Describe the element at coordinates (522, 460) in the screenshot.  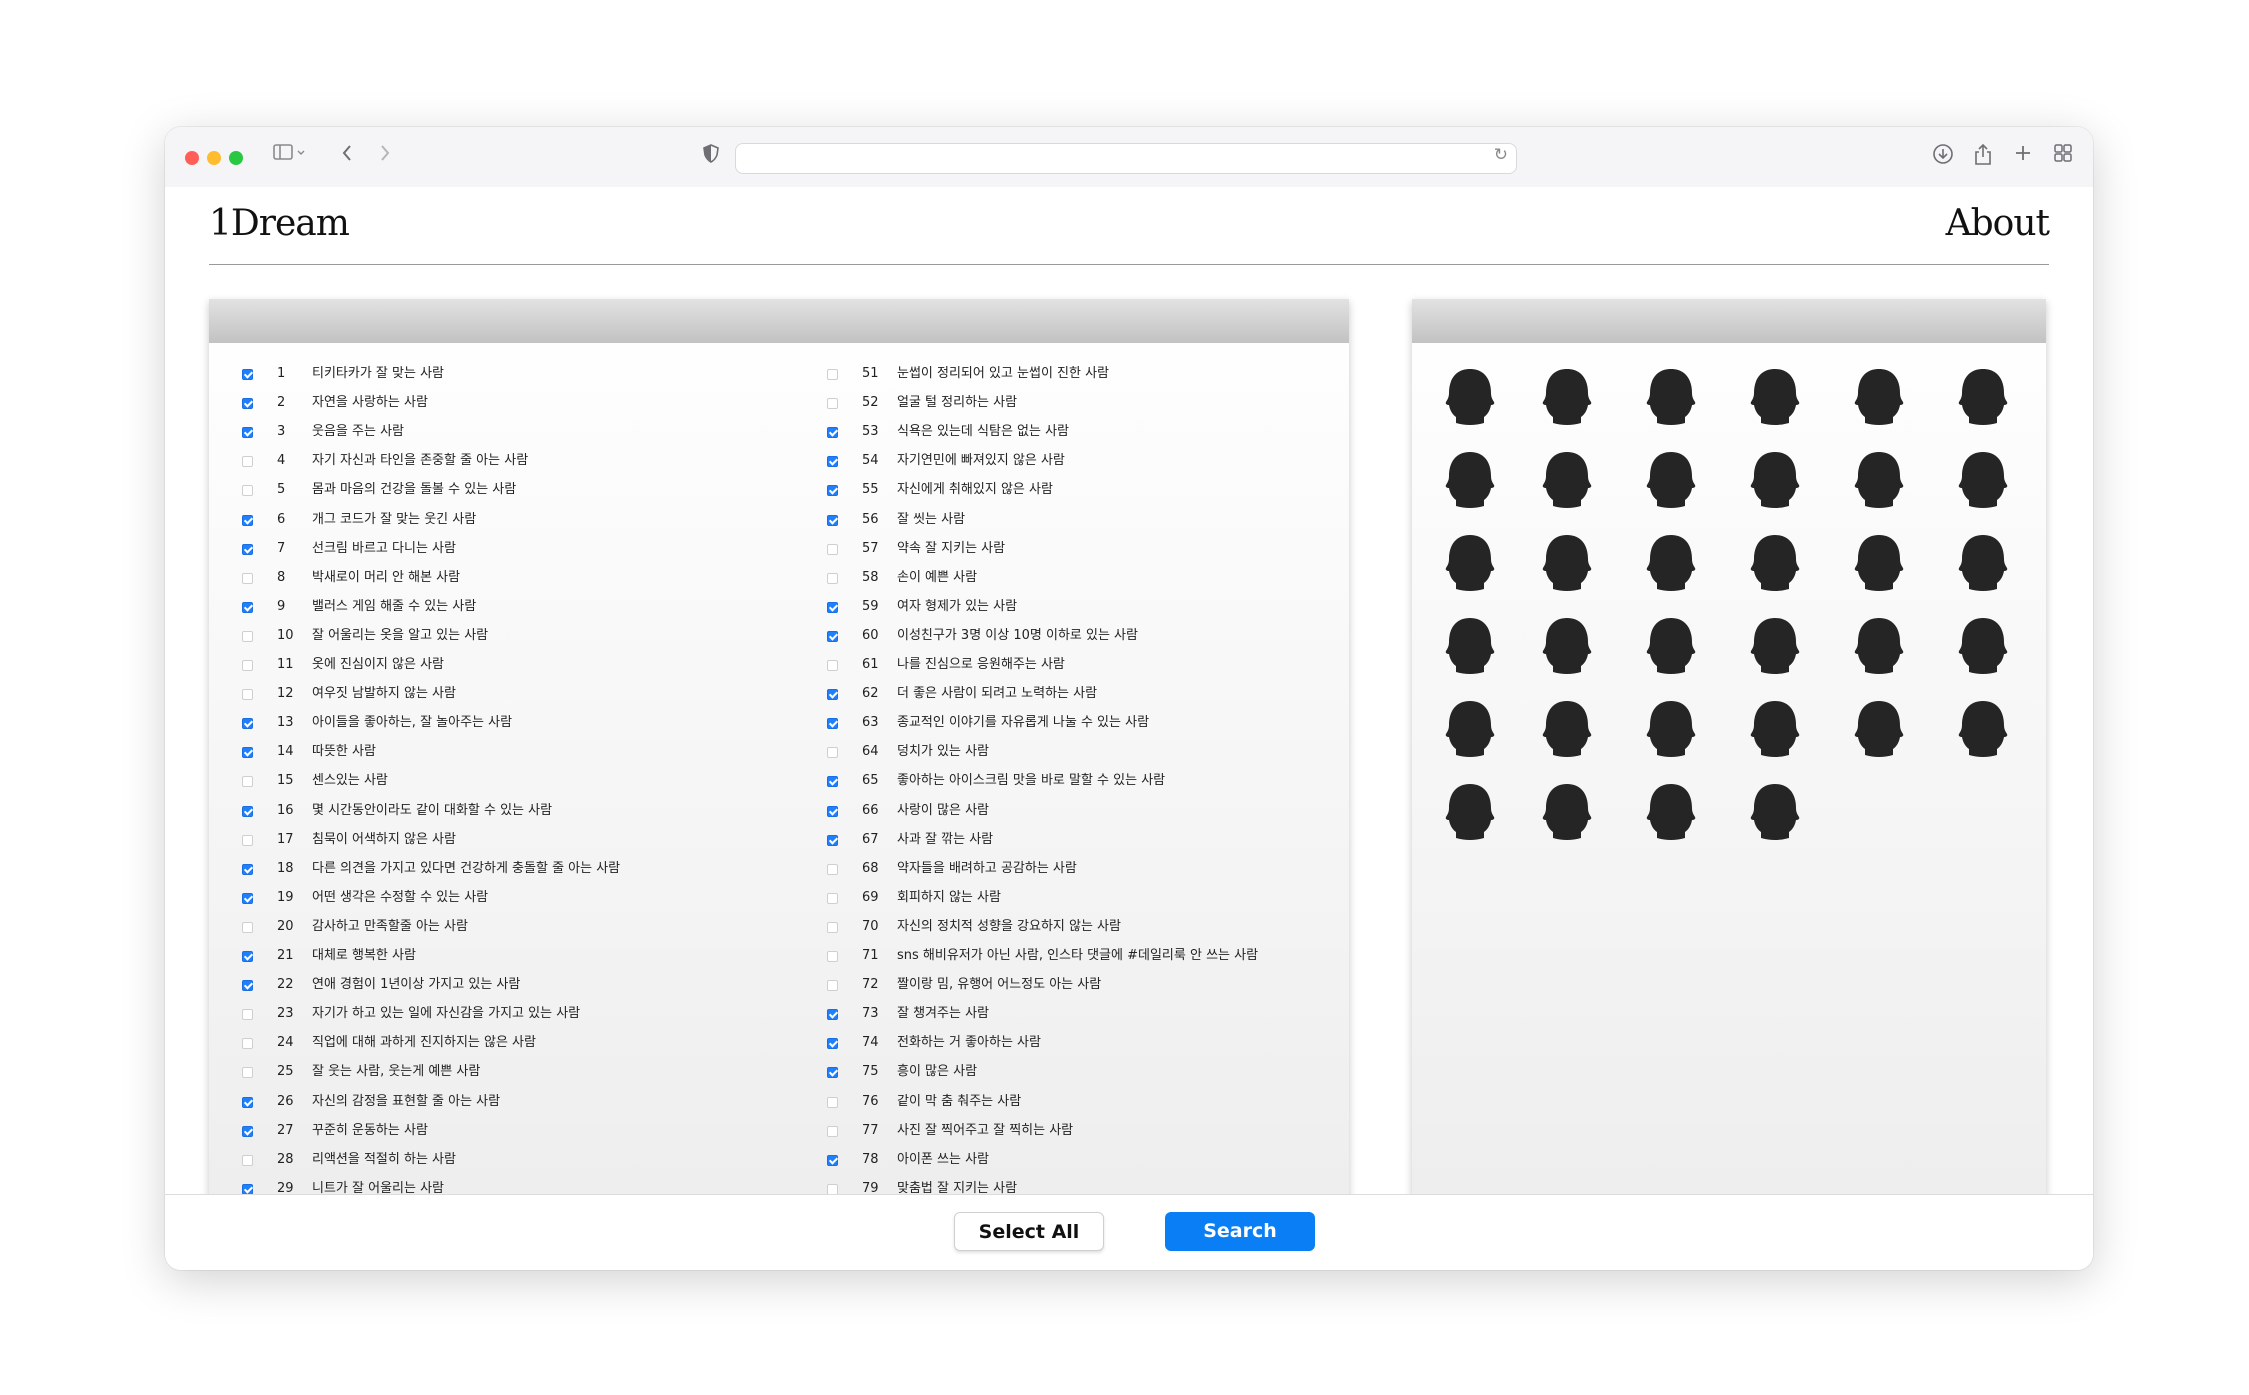
I see `criteria-item: 4 자기 자신과 타인을 존중할 줄 아는 사람` at that location.